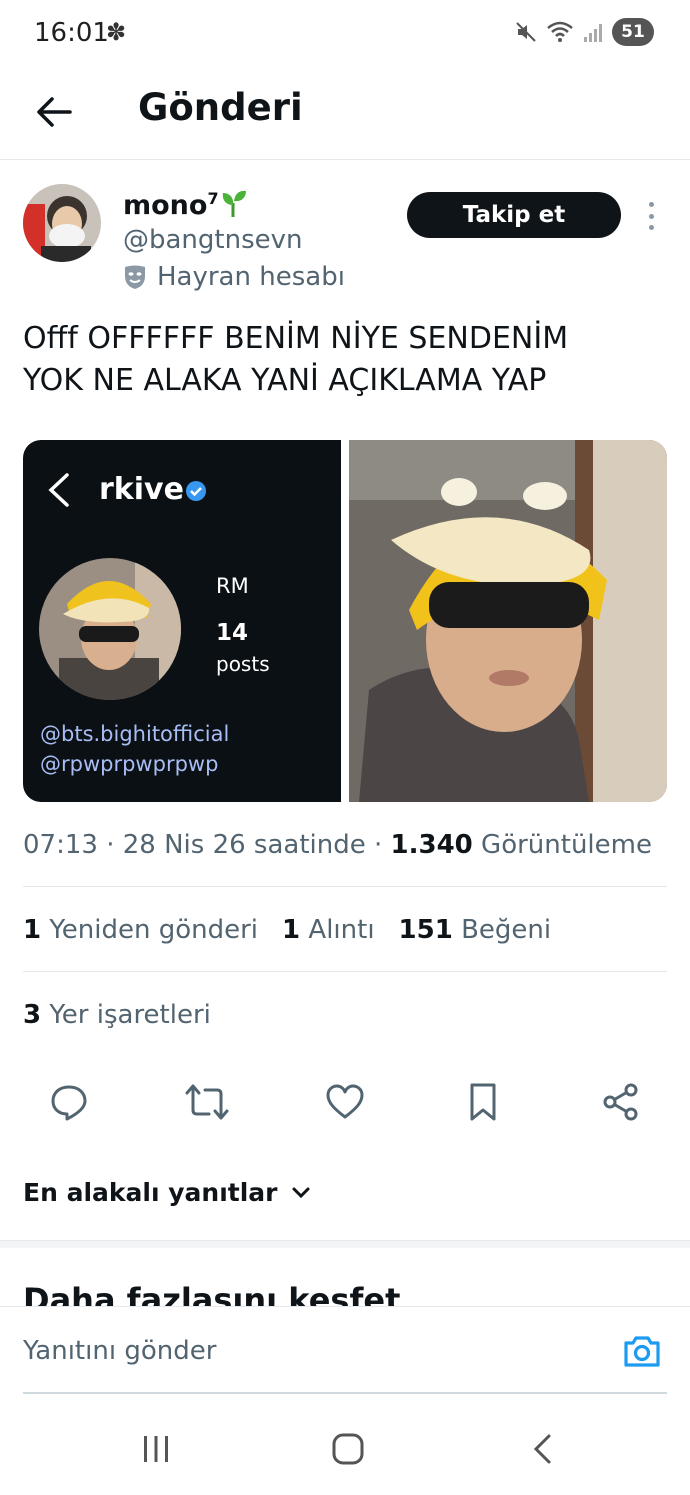 The image size is (690, 1495). Describe the element at coordinates (566, 845) in the screenshot. I see `views-label: Görüntüleme` at that location.